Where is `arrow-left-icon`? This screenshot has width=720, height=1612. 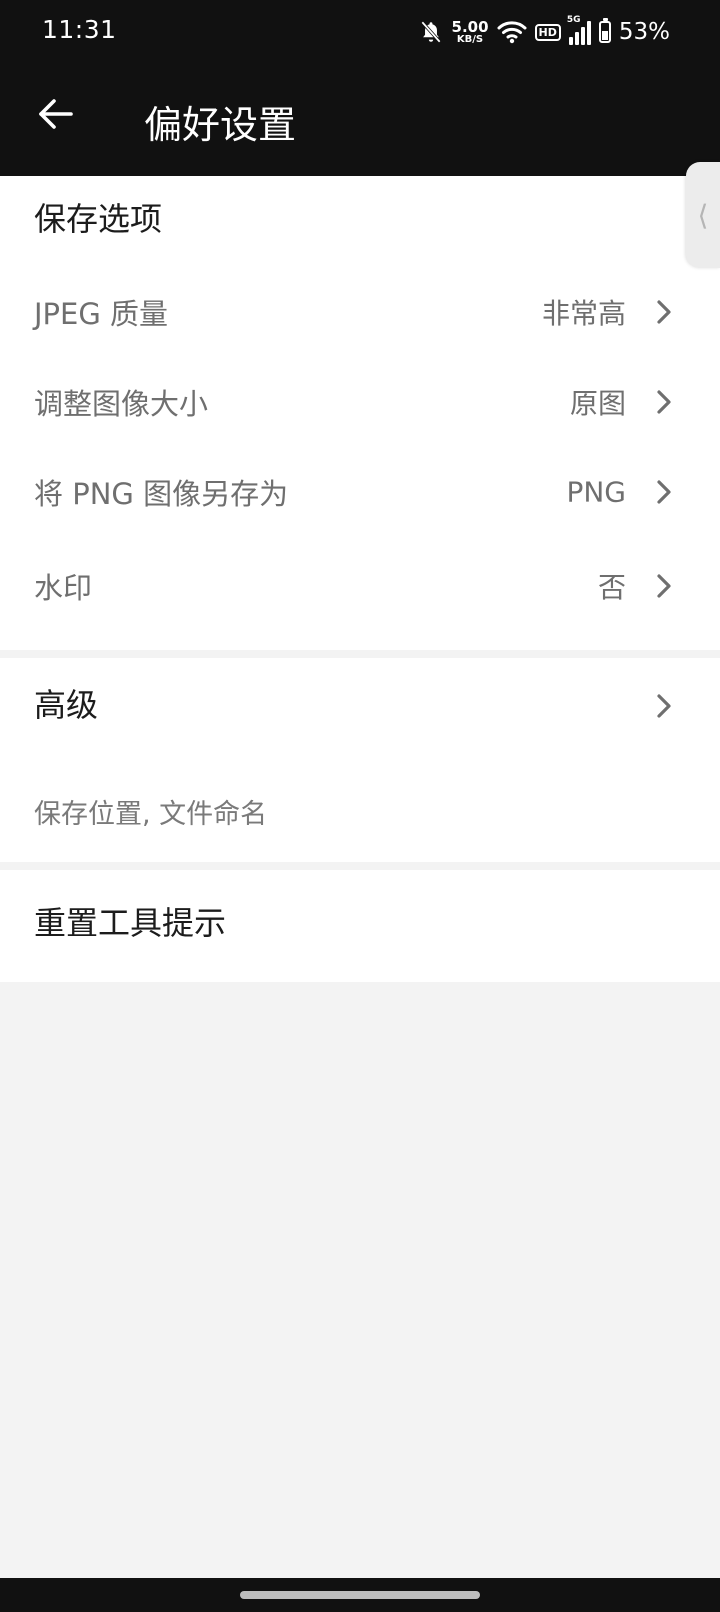
arrow-left-icon is located at coordinates (56, 114).